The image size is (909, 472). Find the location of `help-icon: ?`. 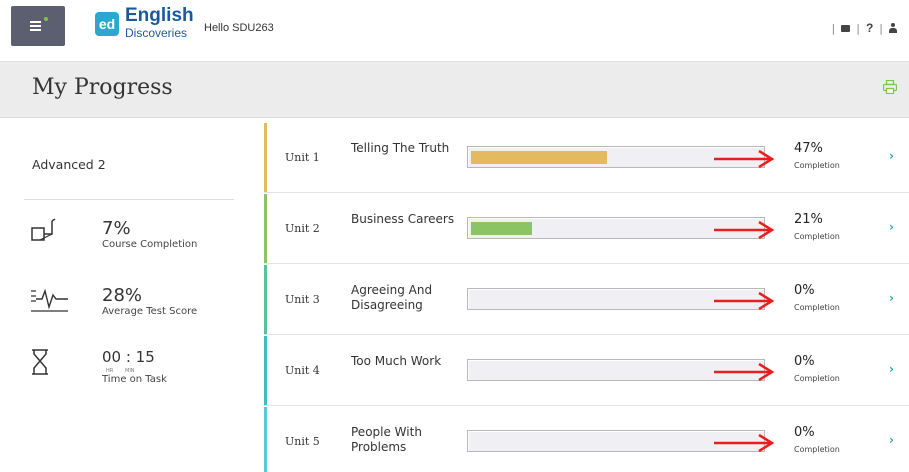

help-icon: ? is located at coordinates (869, 28).